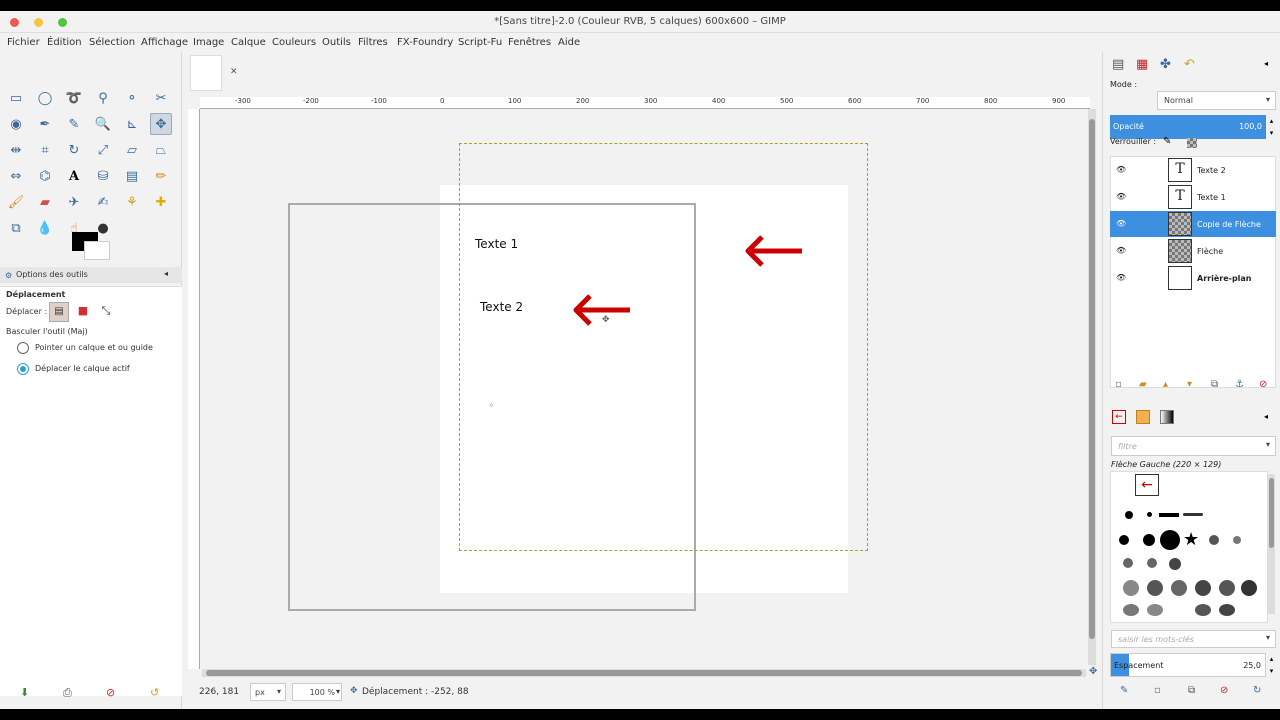 The width and height of the screenshot is (1280, 720). Describe the element at coordinates (110, 692) in the screenshot. I see `delete-options-icon: ⊘` at that location.